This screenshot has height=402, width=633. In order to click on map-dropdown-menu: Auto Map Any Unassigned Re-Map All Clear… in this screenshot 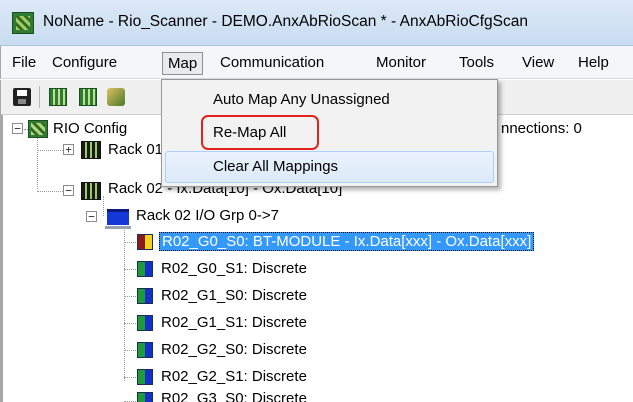, I will do `click(329, 133)`.